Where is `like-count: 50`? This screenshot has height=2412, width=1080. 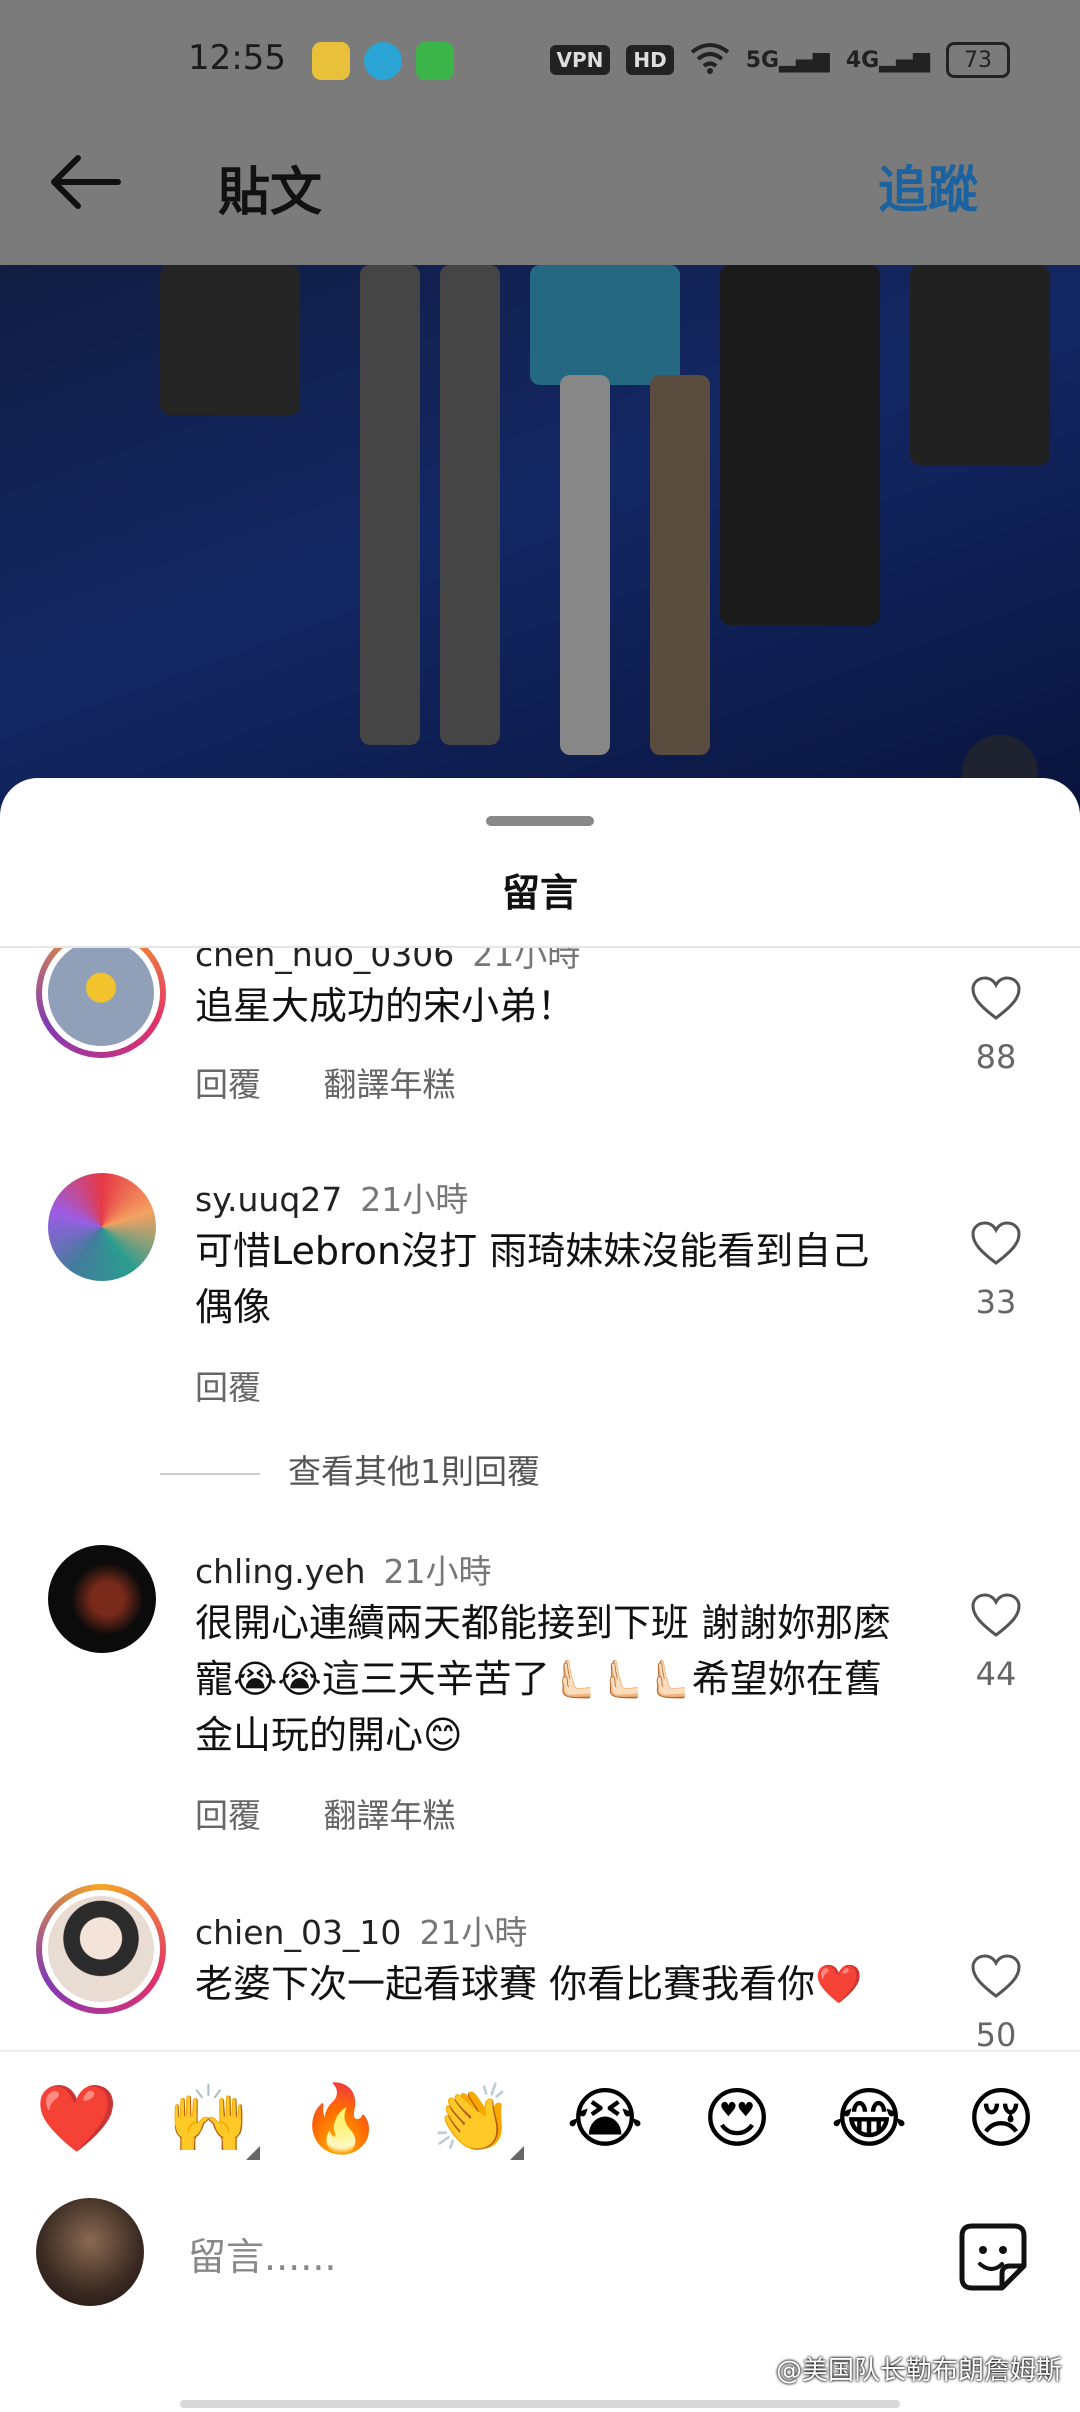
like-count: 50 is located at coordinates (996, 2033).